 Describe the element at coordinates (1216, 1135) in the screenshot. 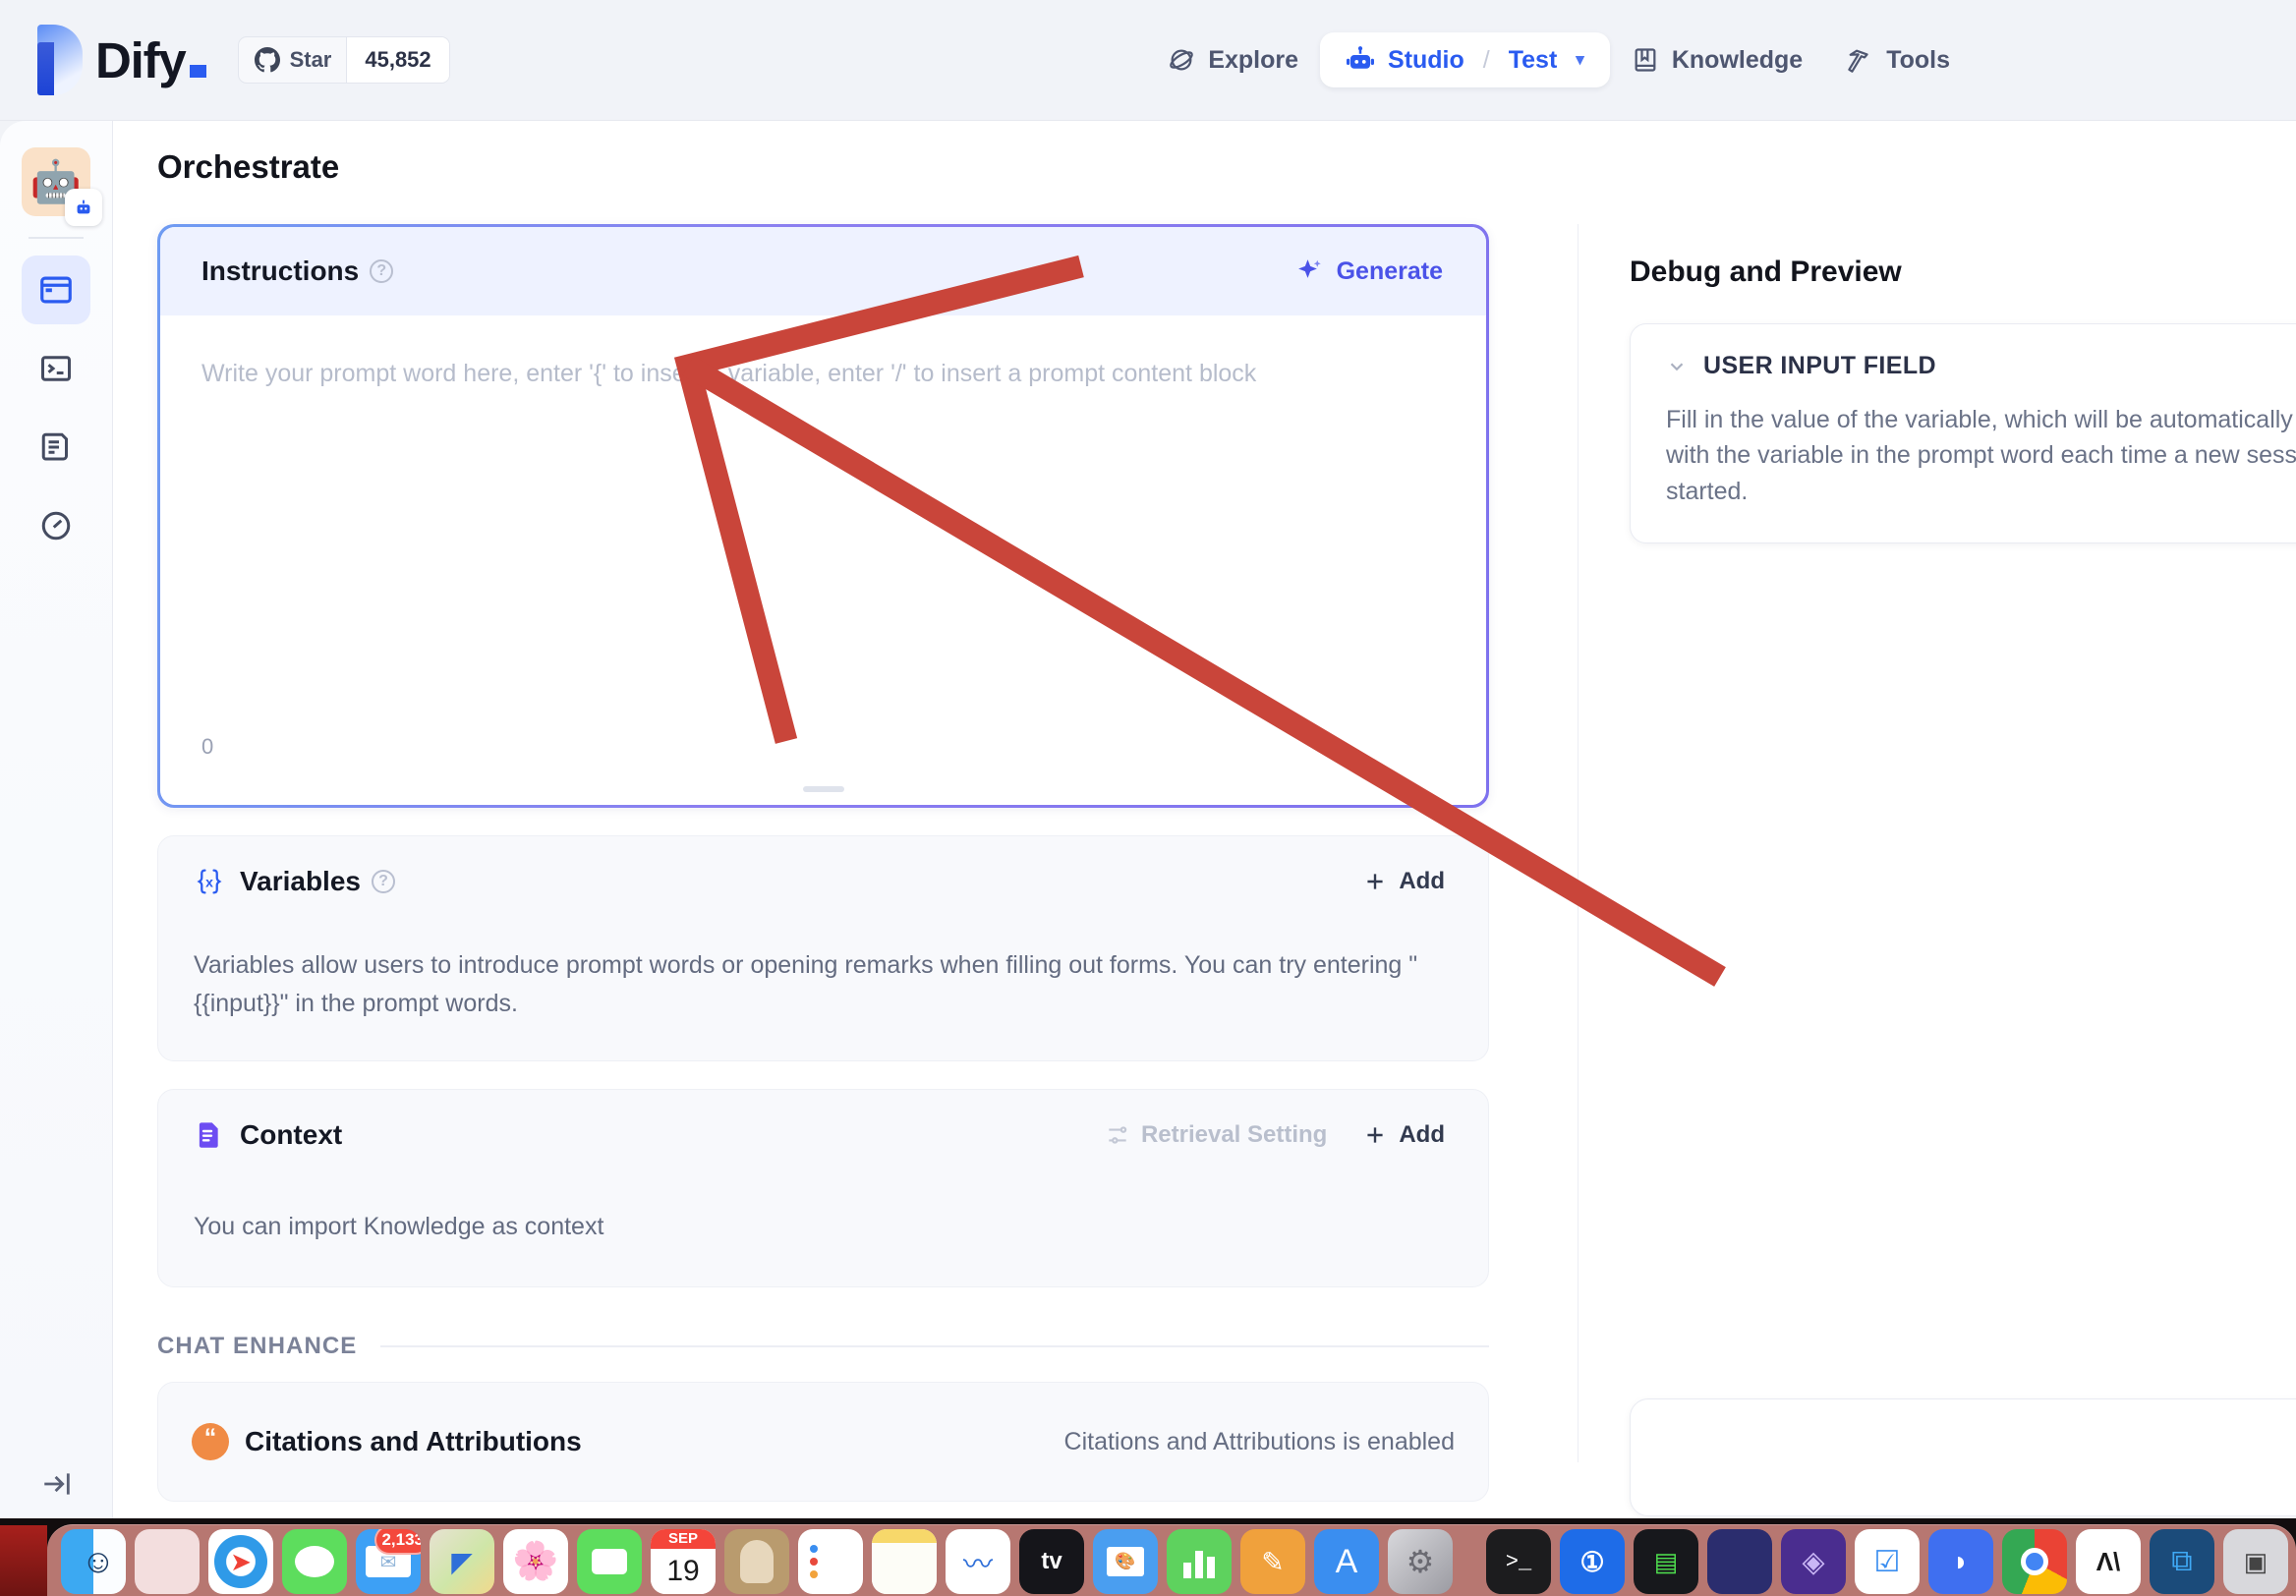

I see `retrieval-setting-button: Retrieval Setting` at that location.